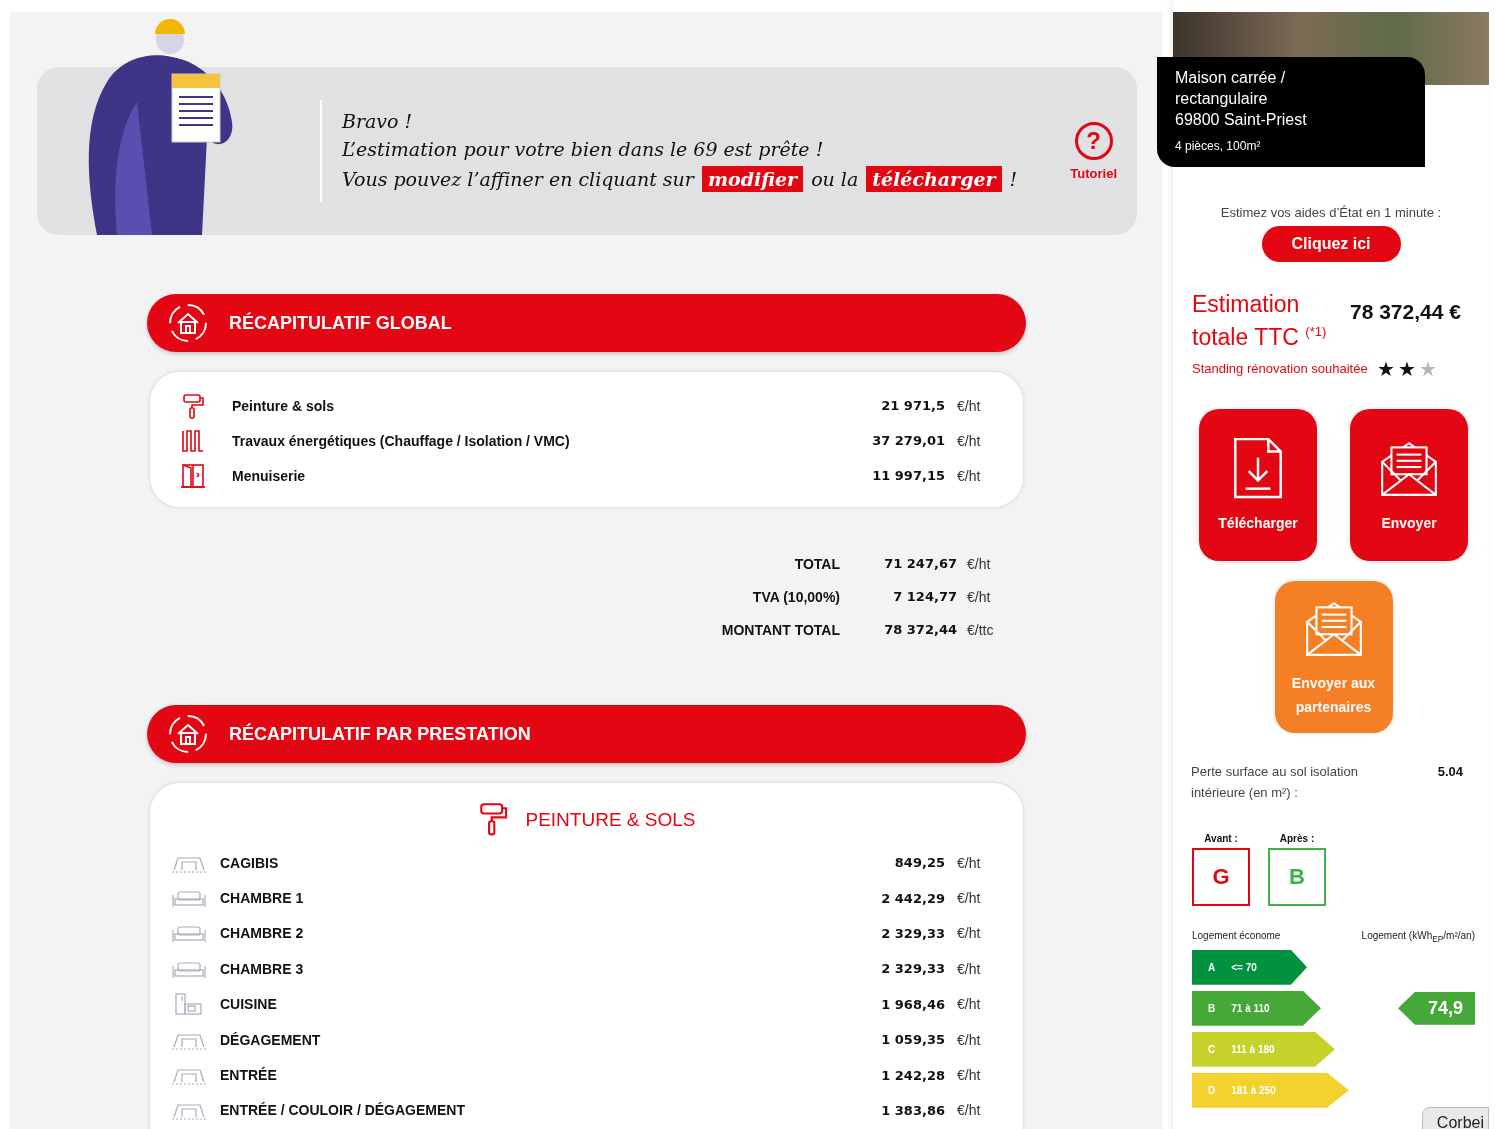 The height and width of the screenshot is (1129, 1499). Describe the element at coordinates (913, 898) in the screenshot. I see `room-amount: 2 442,29` at that location.